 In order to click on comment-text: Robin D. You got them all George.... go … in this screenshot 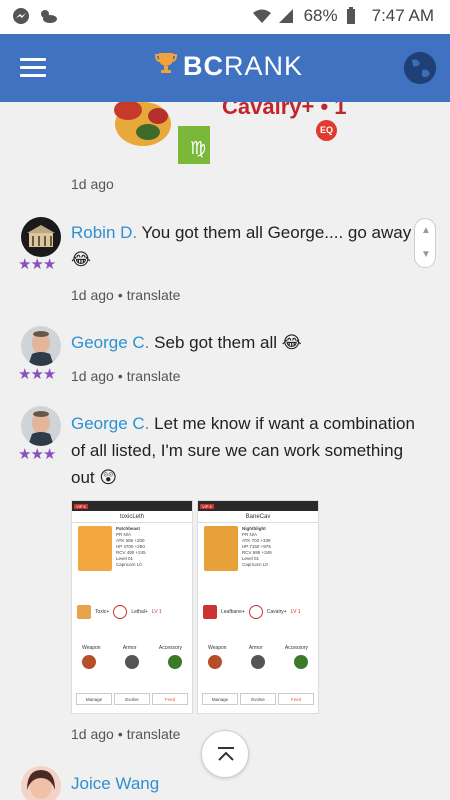, I will do `click(246, 246)`.